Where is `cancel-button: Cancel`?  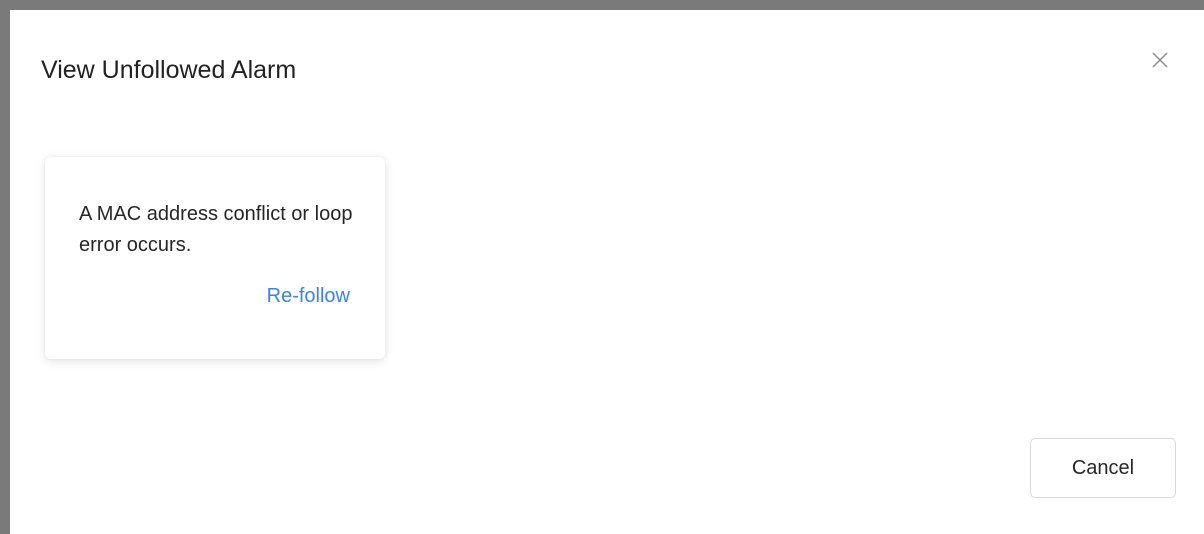 cancel-button: Cancel is located at coordinates (1103, 468).